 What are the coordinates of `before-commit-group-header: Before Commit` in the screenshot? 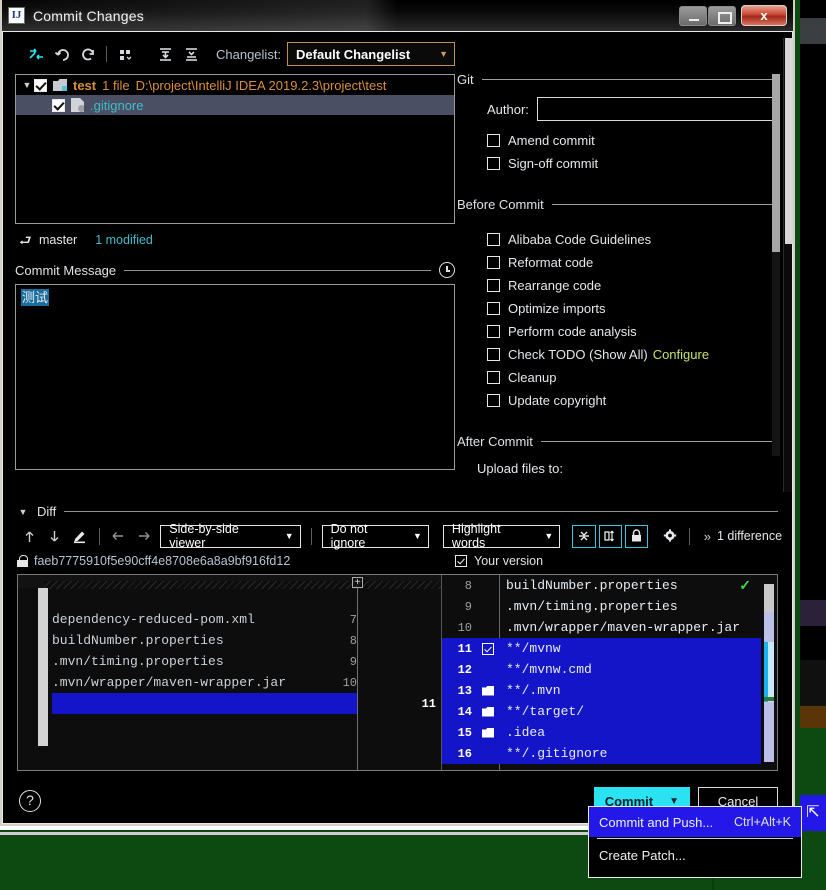 It's located at (618, 204).